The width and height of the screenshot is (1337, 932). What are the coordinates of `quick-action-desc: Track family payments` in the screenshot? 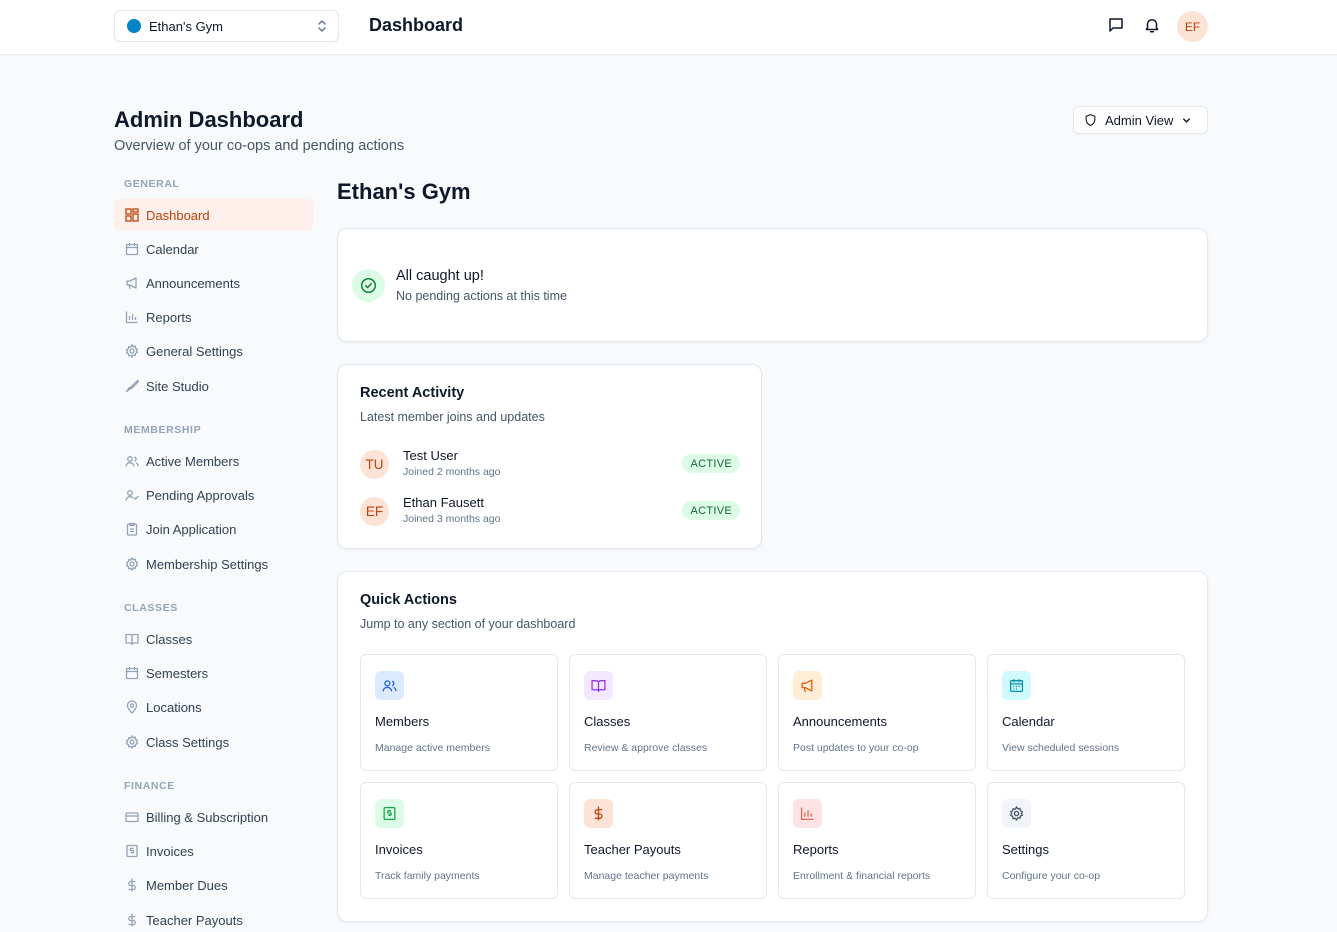 It's located at (427, 876).